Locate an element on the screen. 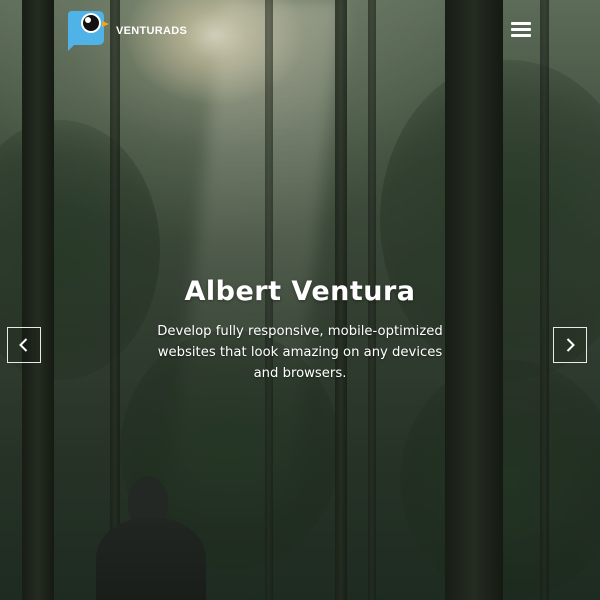 This screenshot has height=600, width=600. brand-name: VENTURADS is located at coordinates (152, 31).